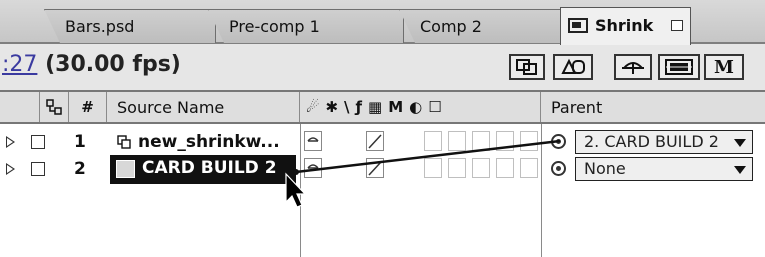  What do you see at coordinates (483, 26) in the screenshot?
I see `tab-comp-2: Comp 2` at bounding box center [483, 26].